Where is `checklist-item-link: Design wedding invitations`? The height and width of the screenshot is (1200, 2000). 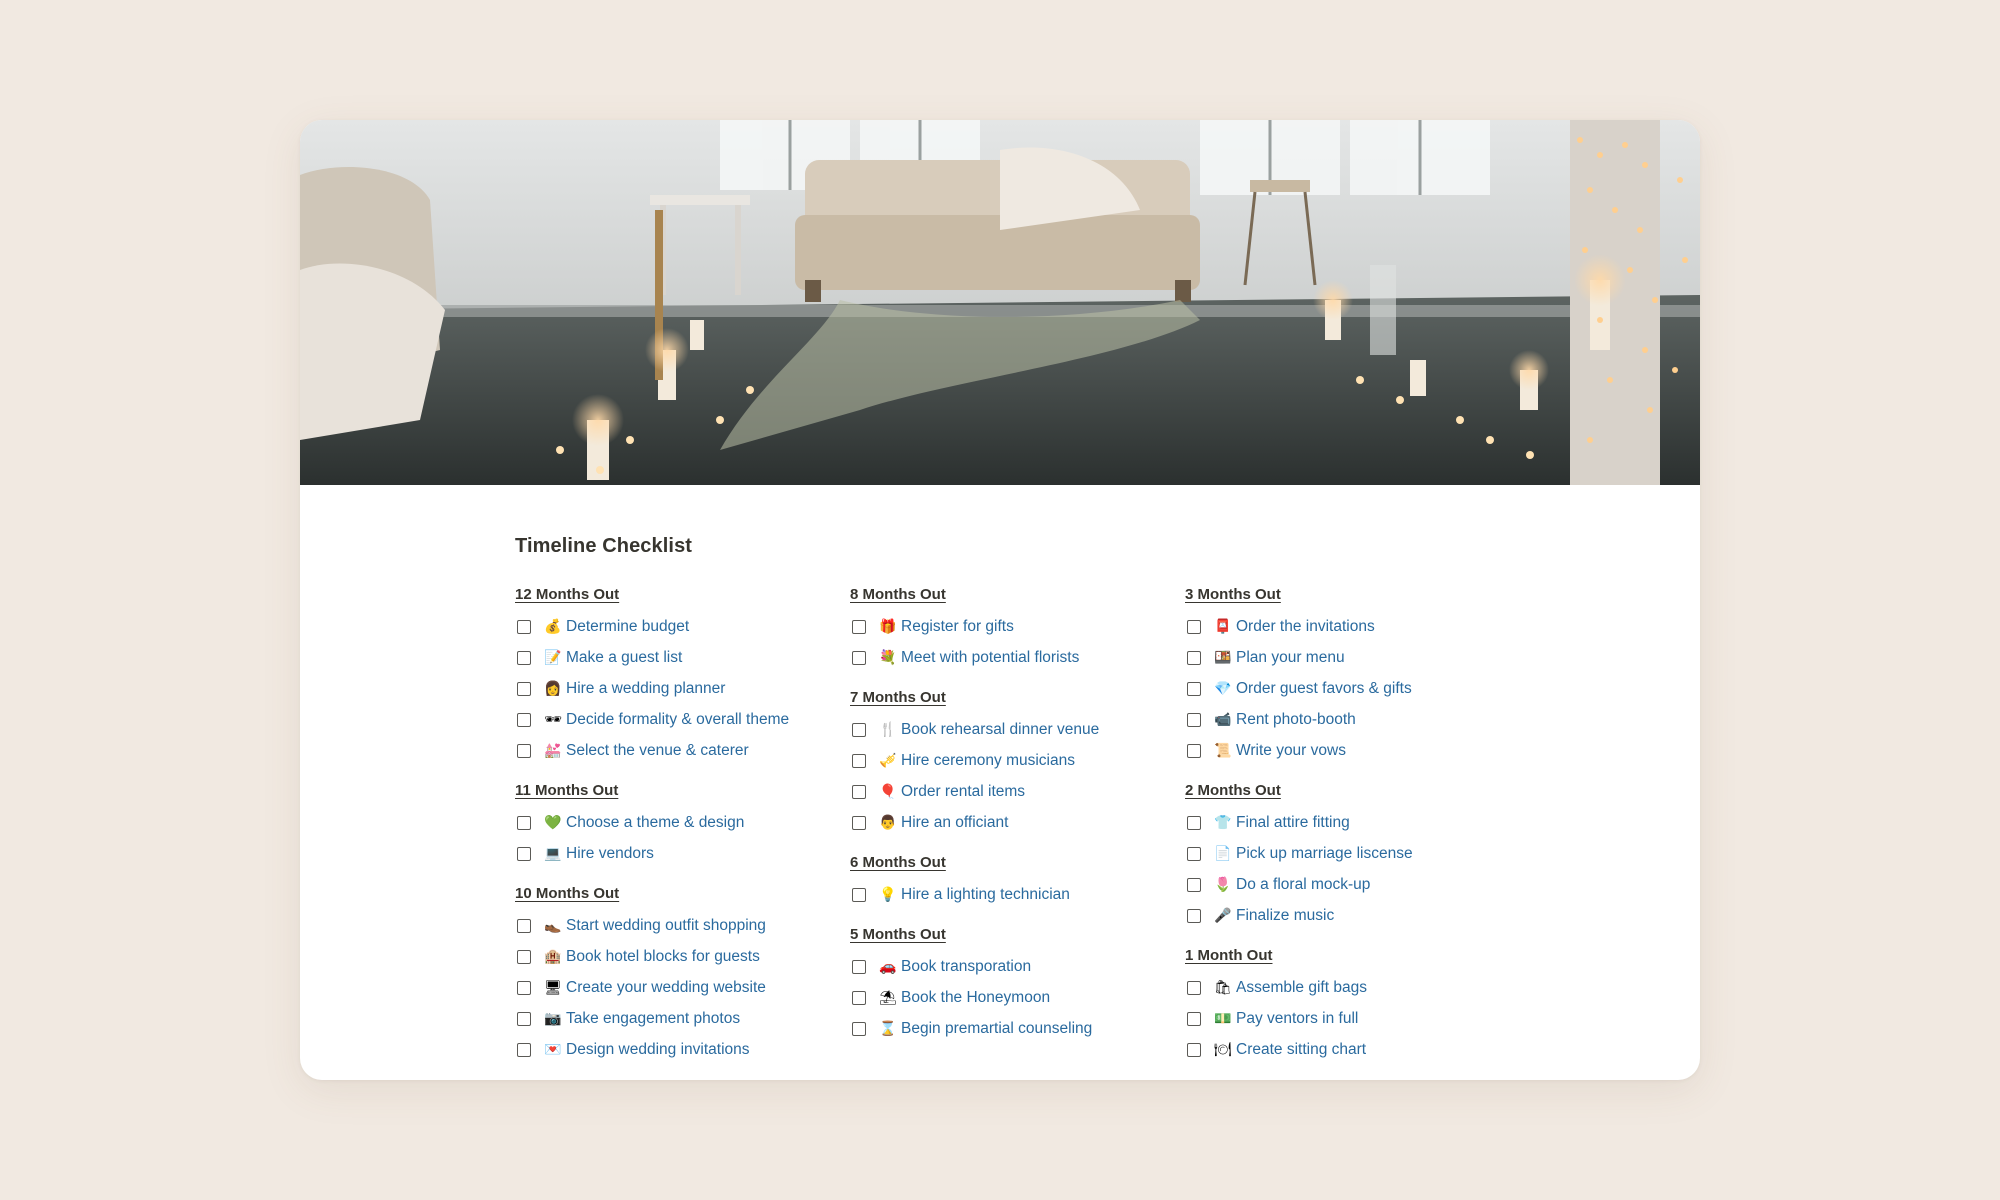
checklist-item-link: Design wedding invitations is located at coordinates (658, 1050).